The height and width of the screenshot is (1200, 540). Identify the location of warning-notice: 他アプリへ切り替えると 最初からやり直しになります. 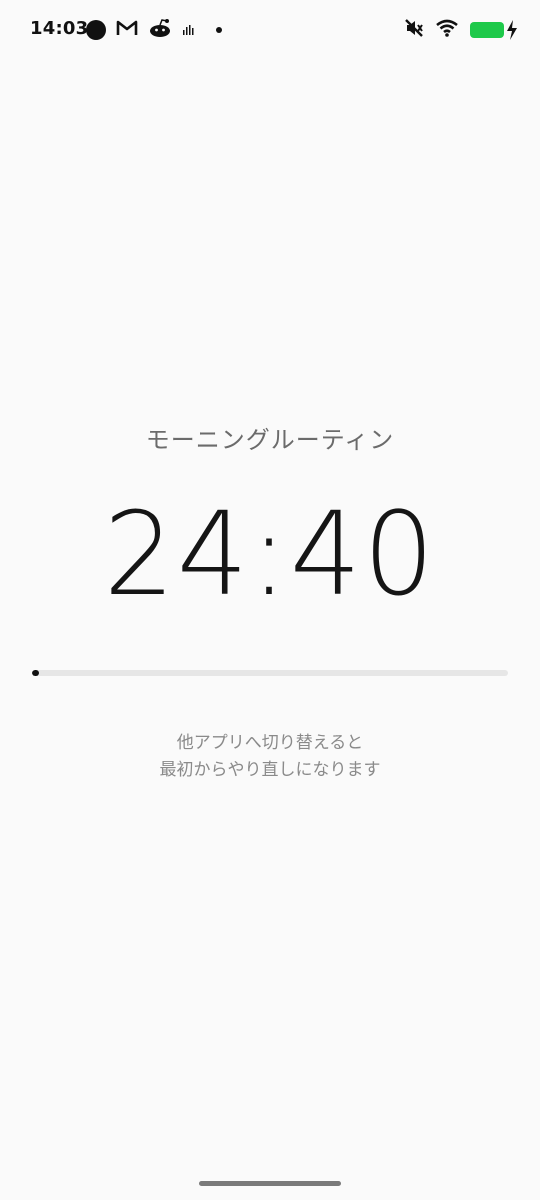
(270, 757).